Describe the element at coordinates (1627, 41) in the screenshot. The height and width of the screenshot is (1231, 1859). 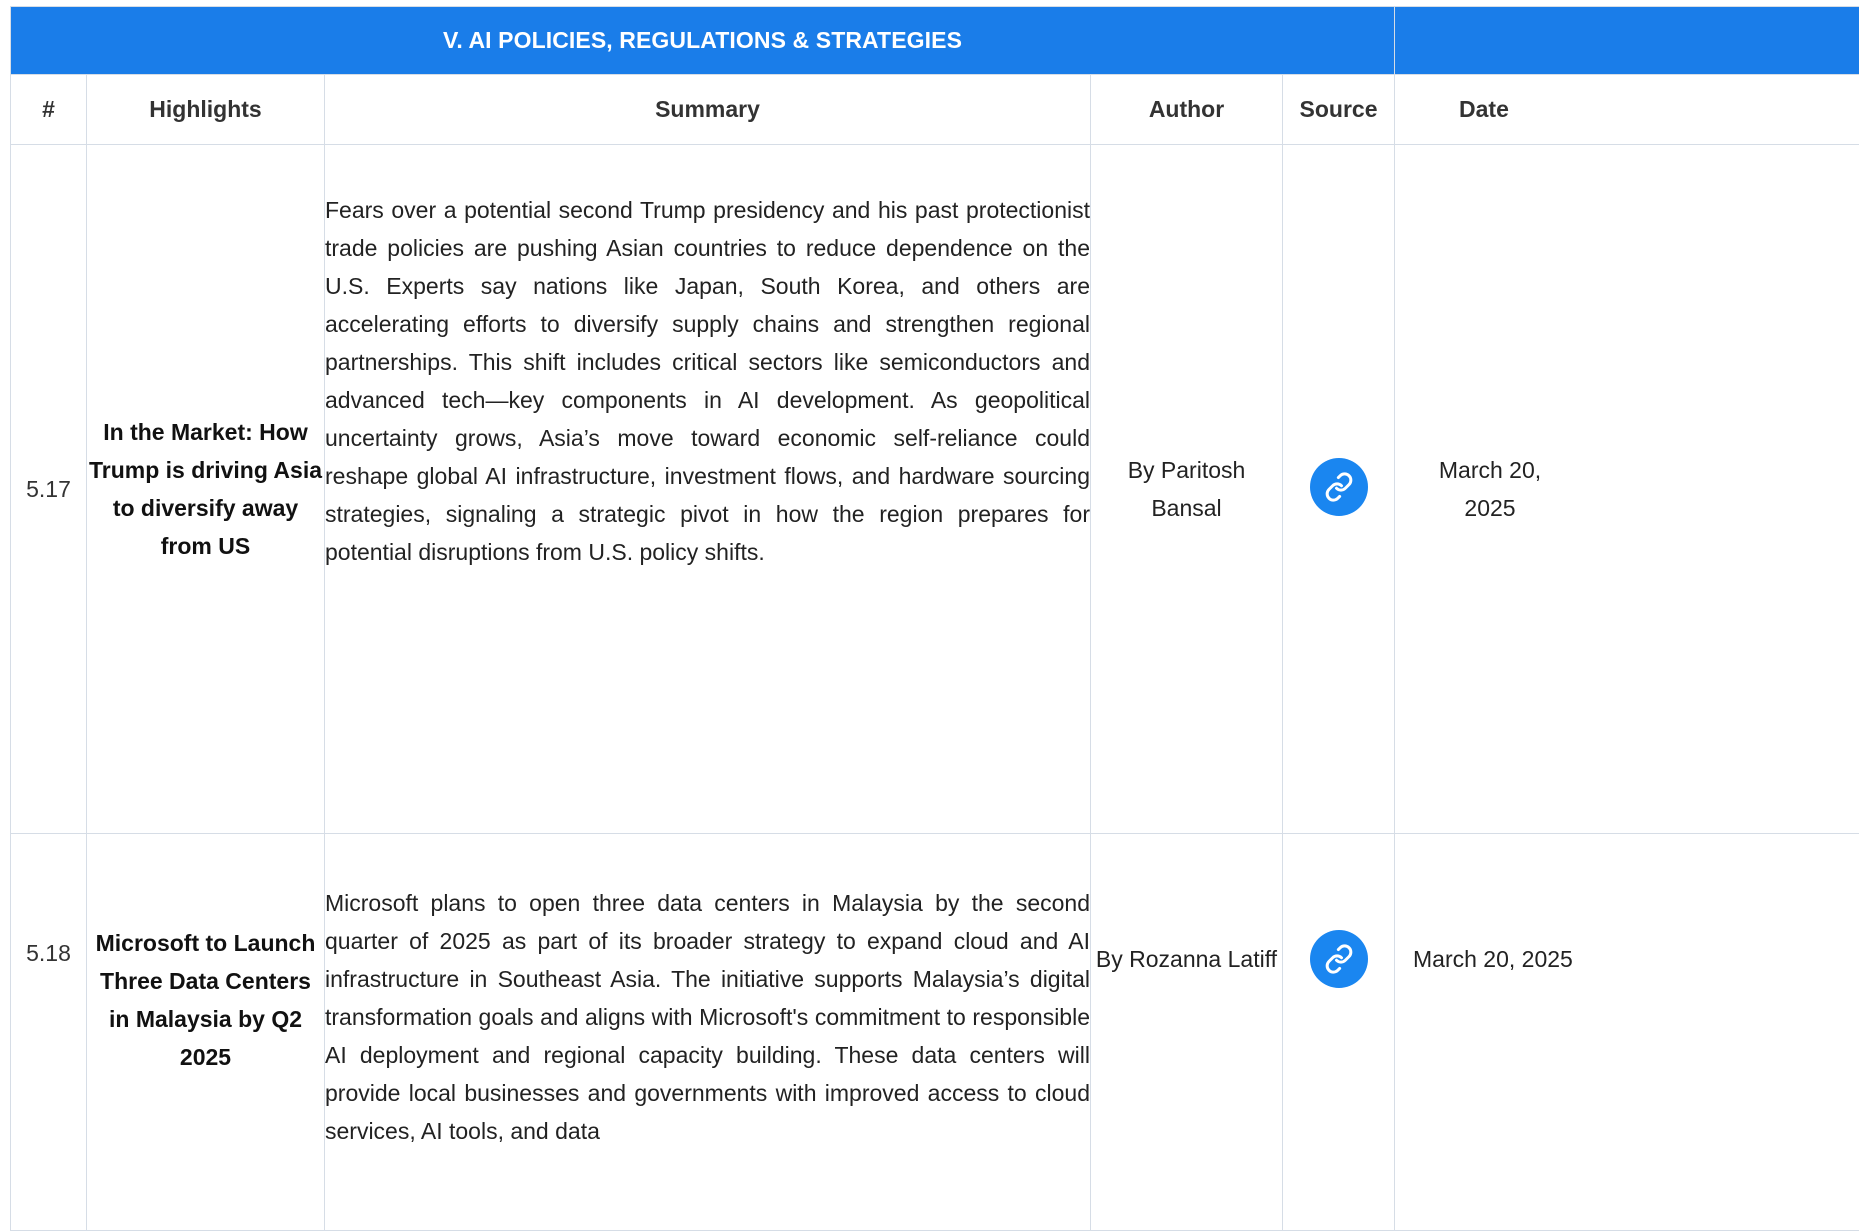
I see `section-title-filler` at that location.